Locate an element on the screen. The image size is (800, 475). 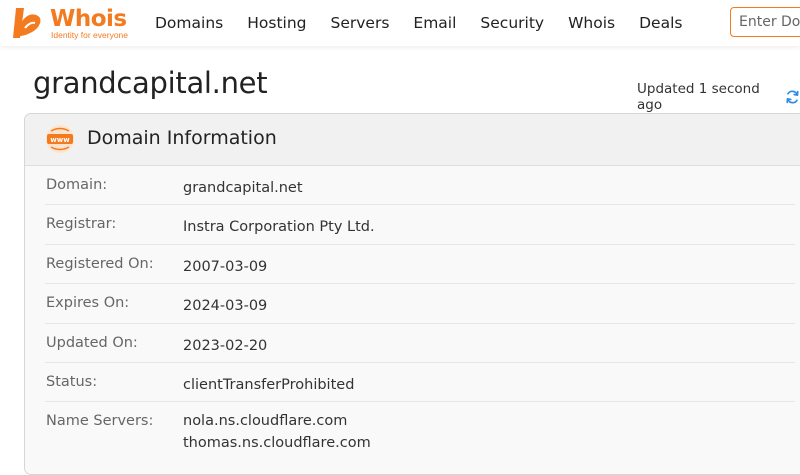
row-label: Status: is located at coordinates (72, 381).